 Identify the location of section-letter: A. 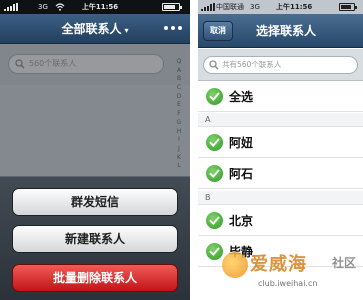
(208, 119).